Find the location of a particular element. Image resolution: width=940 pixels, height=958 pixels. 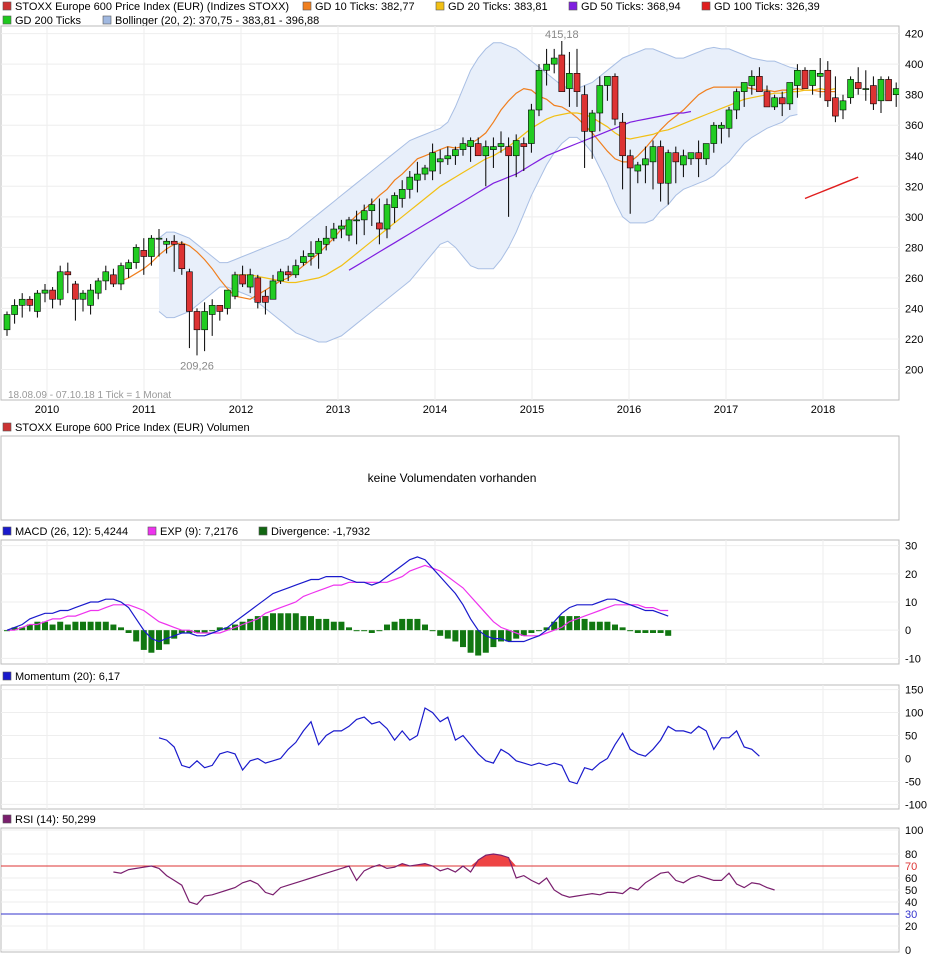

x-year-label: 2014 is located at coordinates (435, 410).